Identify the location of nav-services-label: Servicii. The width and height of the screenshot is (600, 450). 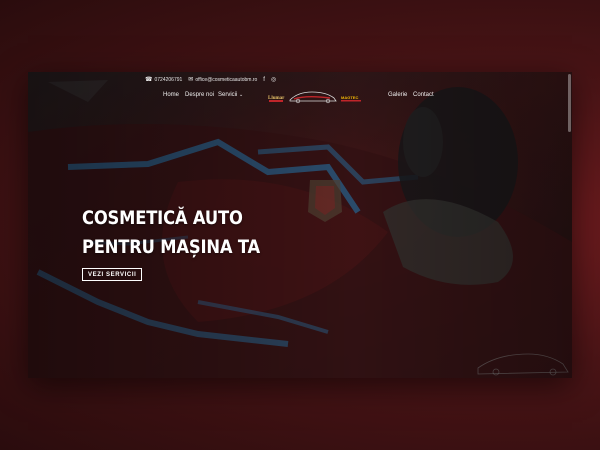
(228, 95).